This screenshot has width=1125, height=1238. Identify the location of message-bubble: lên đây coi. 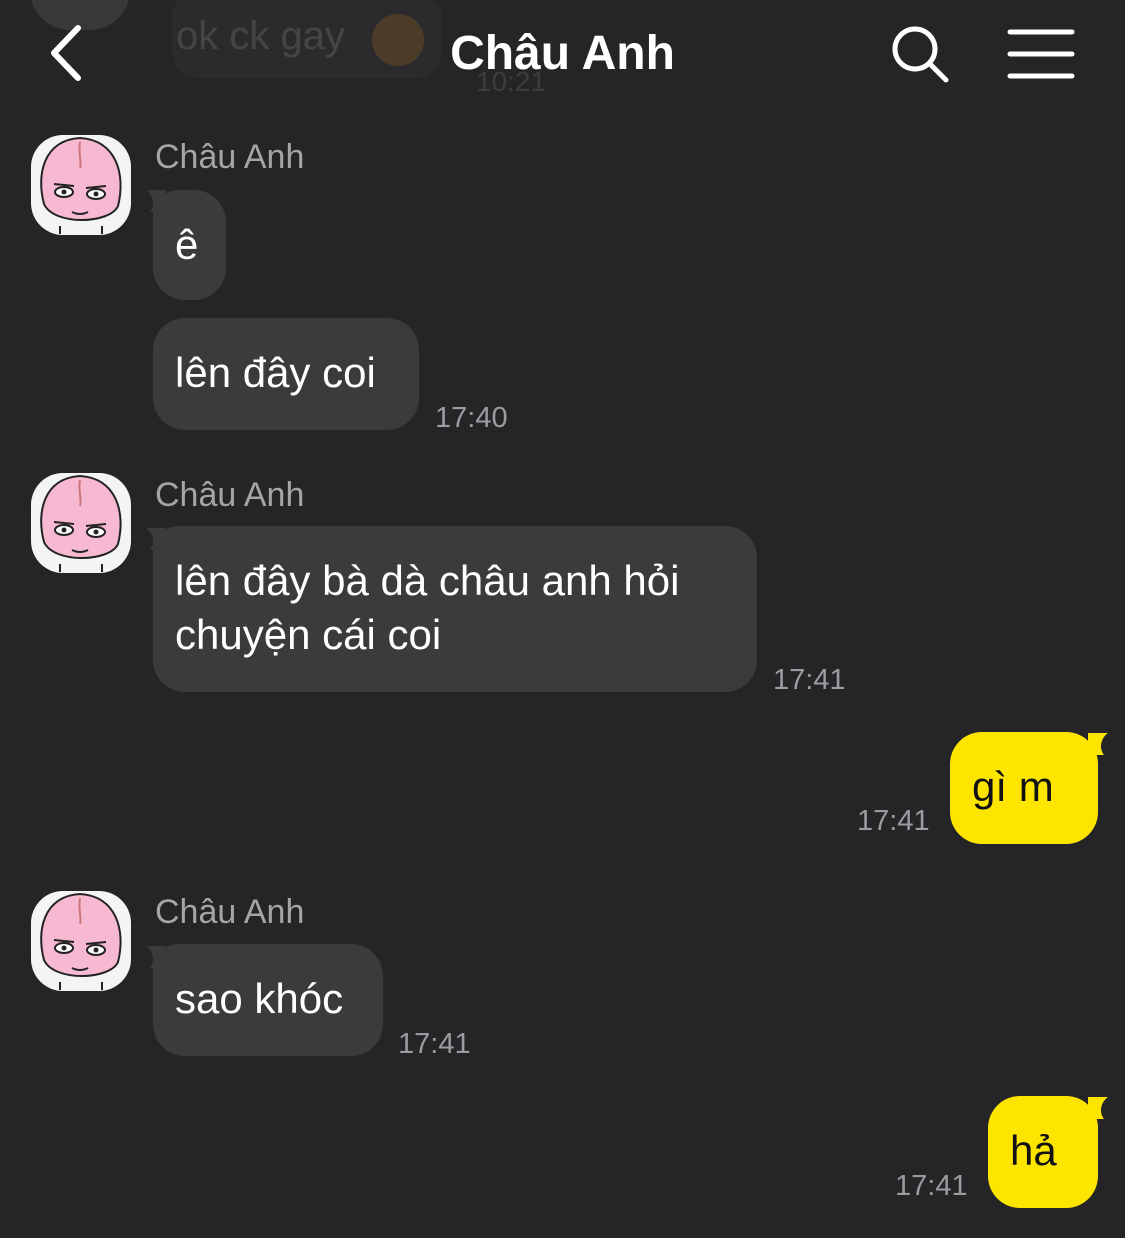
(286, 374).